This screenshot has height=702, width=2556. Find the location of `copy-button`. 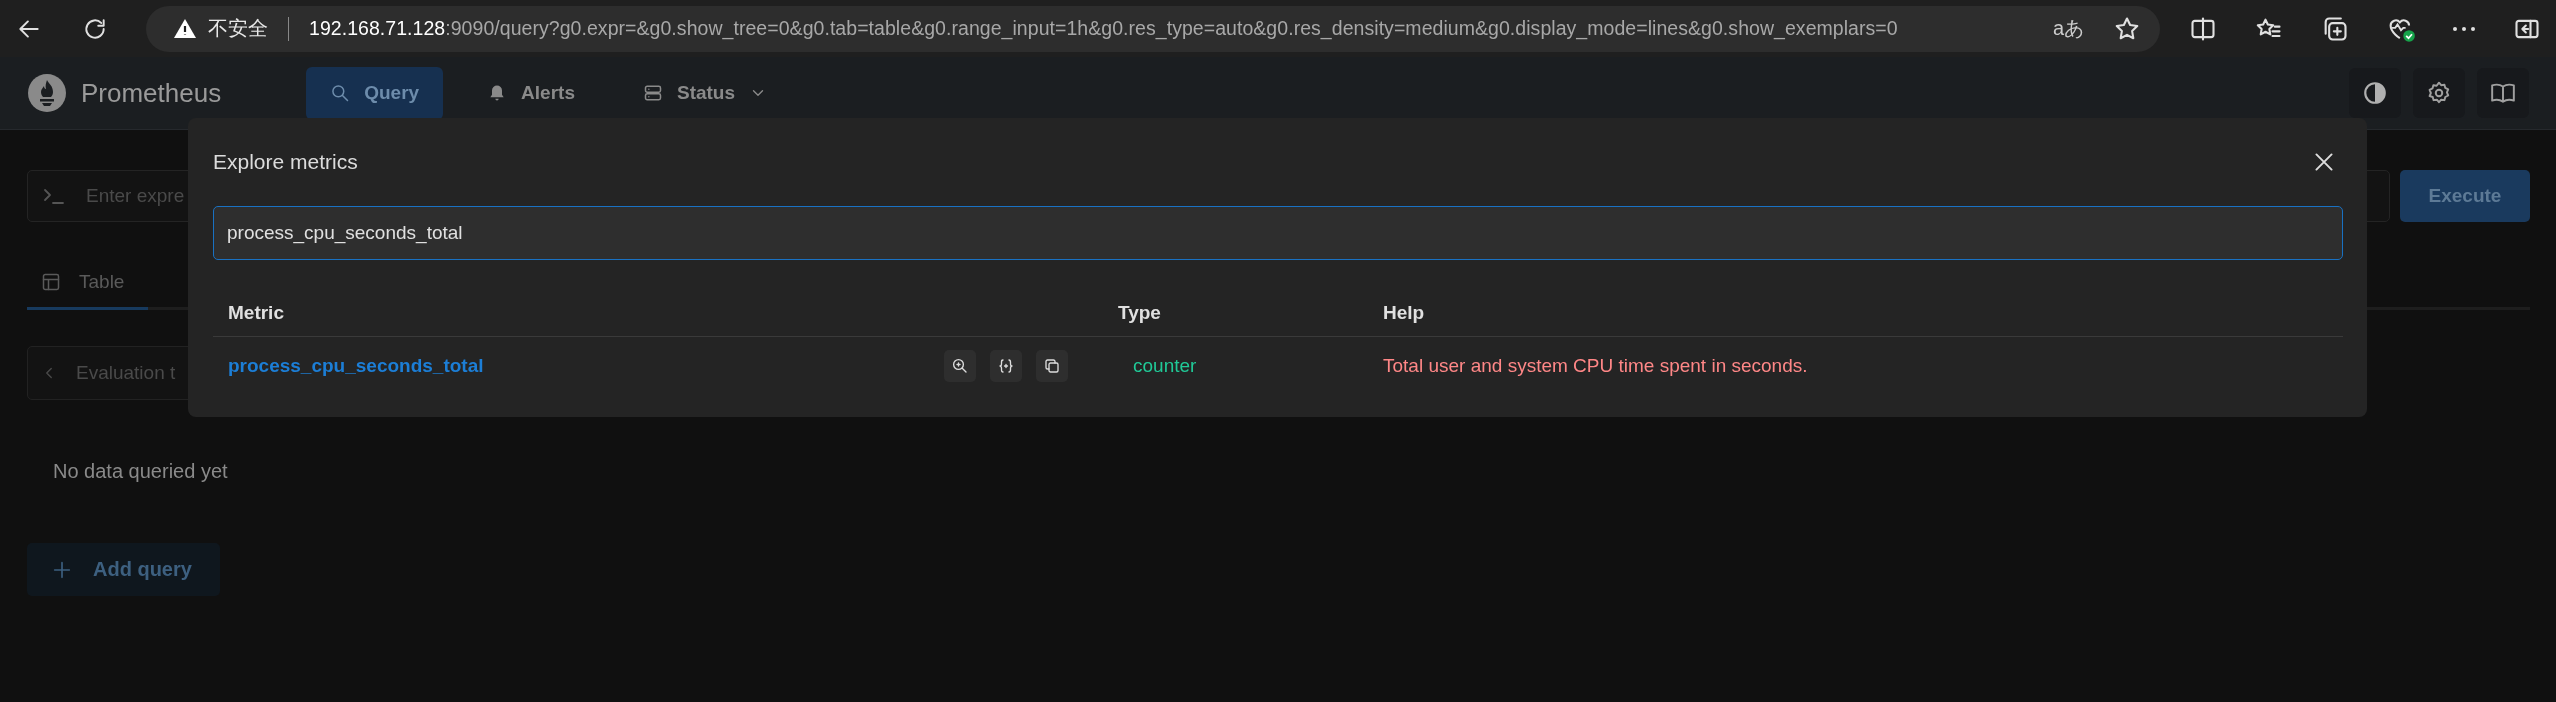

copy-button is located at coordinates (1052, 365).